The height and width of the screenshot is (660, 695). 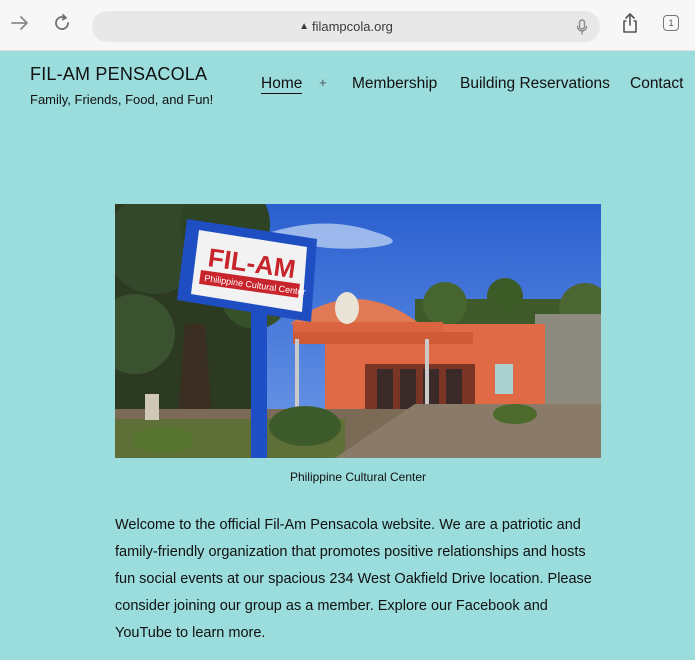 What do you see at coordinates (304, 26) in the screenshot?
I see `site-indicator-icon: ▲` at bounding box center [304, 26].